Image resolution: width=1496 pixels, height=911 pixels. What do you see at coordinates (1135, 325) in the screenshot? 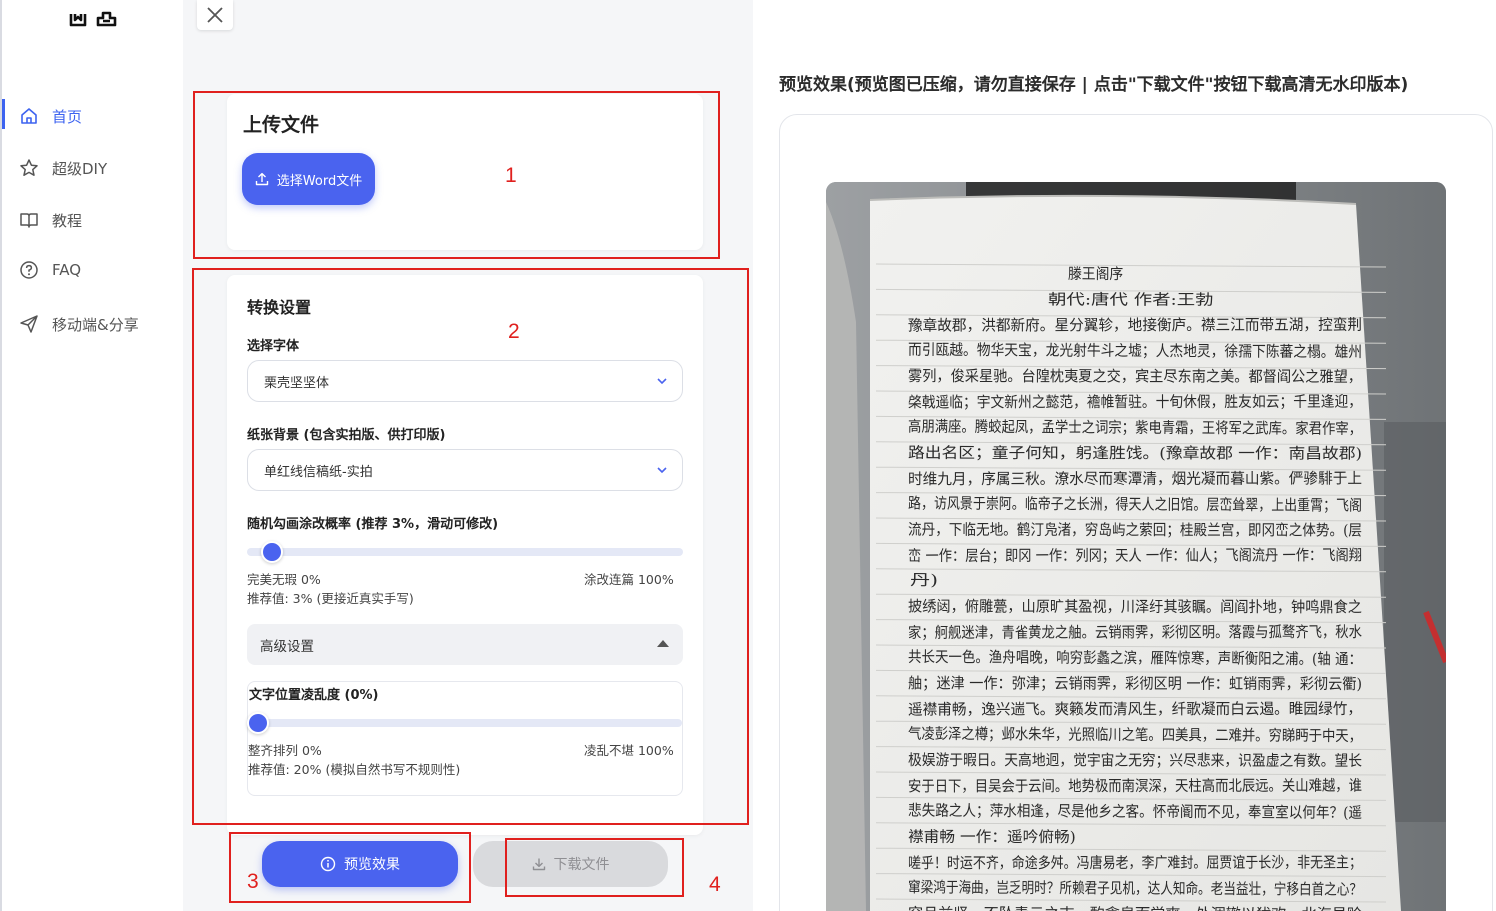
I see `handwritten-line: 豫章故郡，洪都新府。星分翼轸，地接衡庐。襟三江而带五湖，控蛮荆` at bounding box center [1135, 325].